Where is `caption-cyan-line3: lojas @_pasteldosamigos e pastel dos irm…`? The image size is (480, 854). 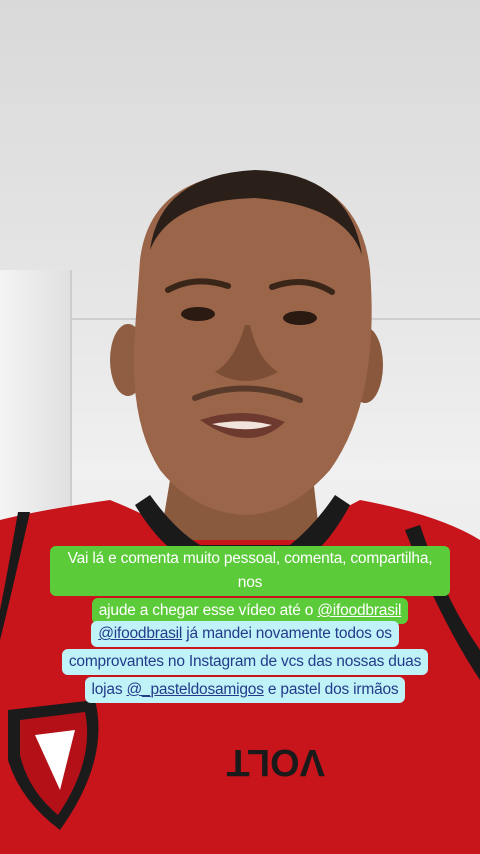
caption-cyan-line3: lojas @_pasteldosamigos e pastel dos irm… is located at coordinates (245, 690).